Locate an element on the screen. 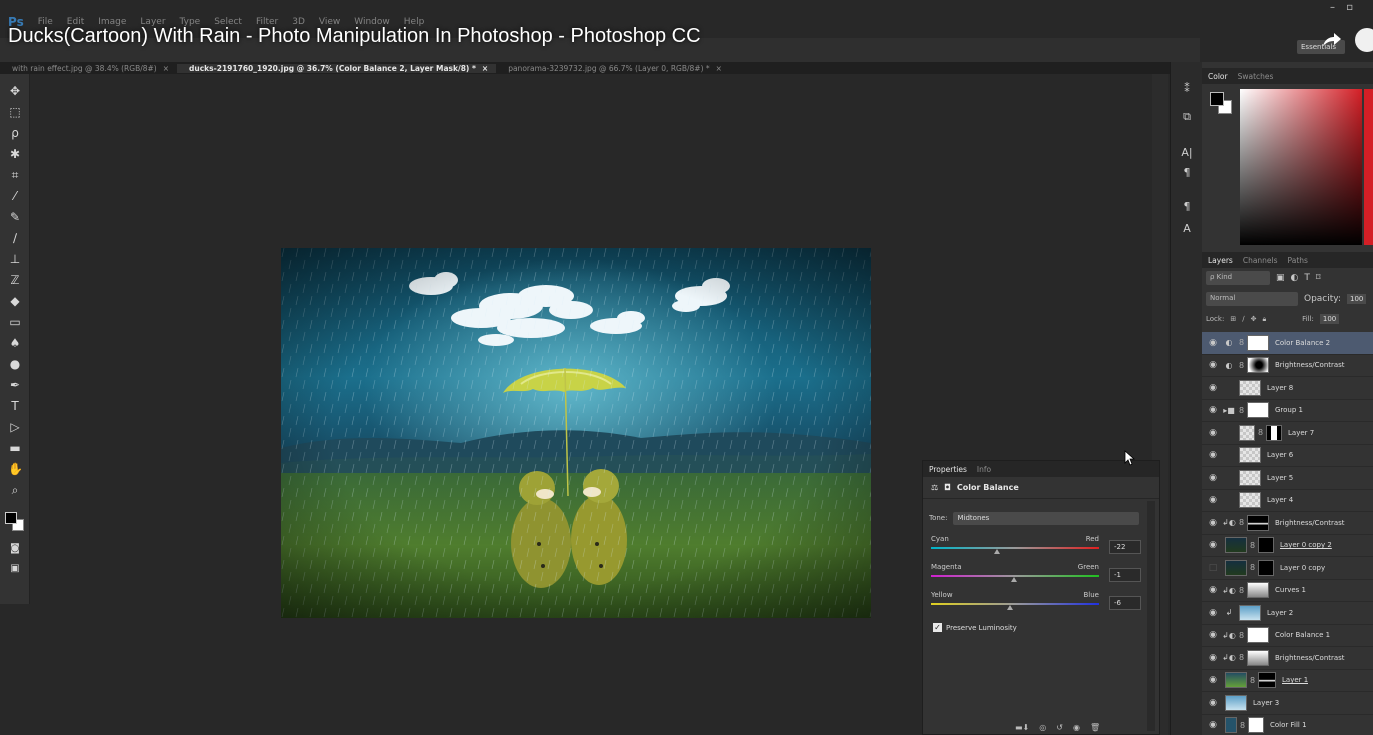 Image resolution: width=1373 pixels, height=735 pixels. layer-row: ◉ 8 Color Fill 1 is located at coordinates (1287, 725).